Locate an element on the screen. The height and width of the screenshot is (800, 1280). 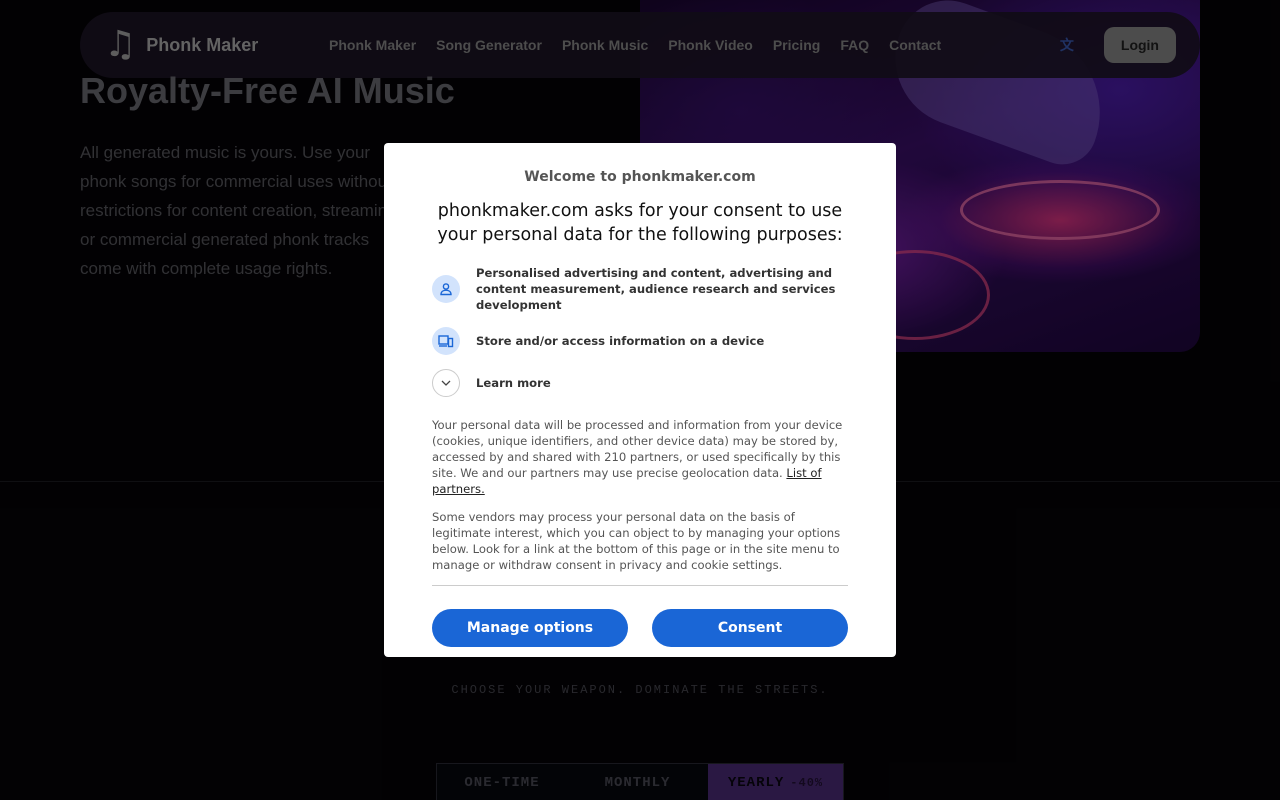
chevron-down-icon is located at coordinates (446, 383).